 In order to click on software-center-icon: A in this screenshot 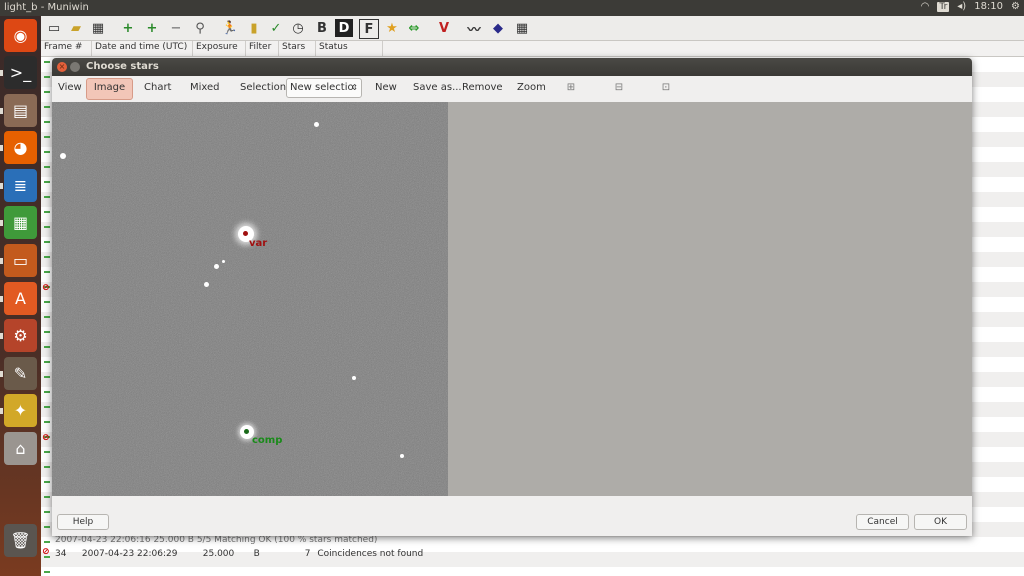, I will do `click(20, 298)`.